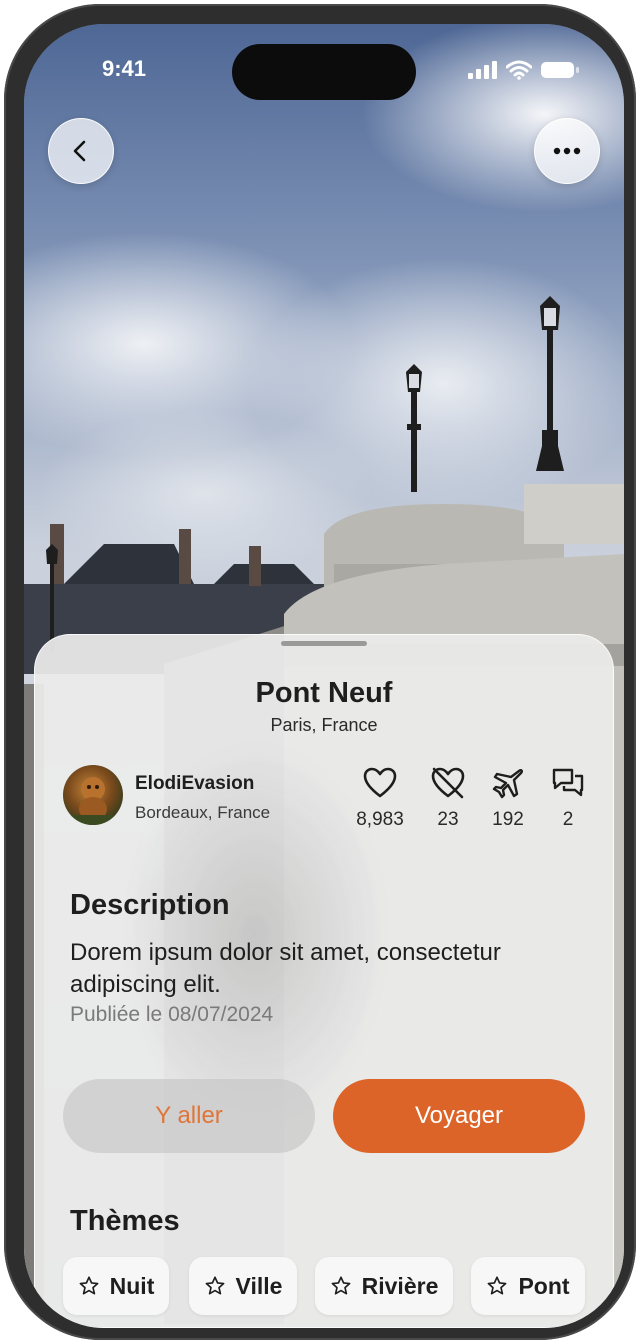  What do you see at coordinates (93, 801) in the screenshot?
I see `avatar-photo` at bounding box center [93, 801].